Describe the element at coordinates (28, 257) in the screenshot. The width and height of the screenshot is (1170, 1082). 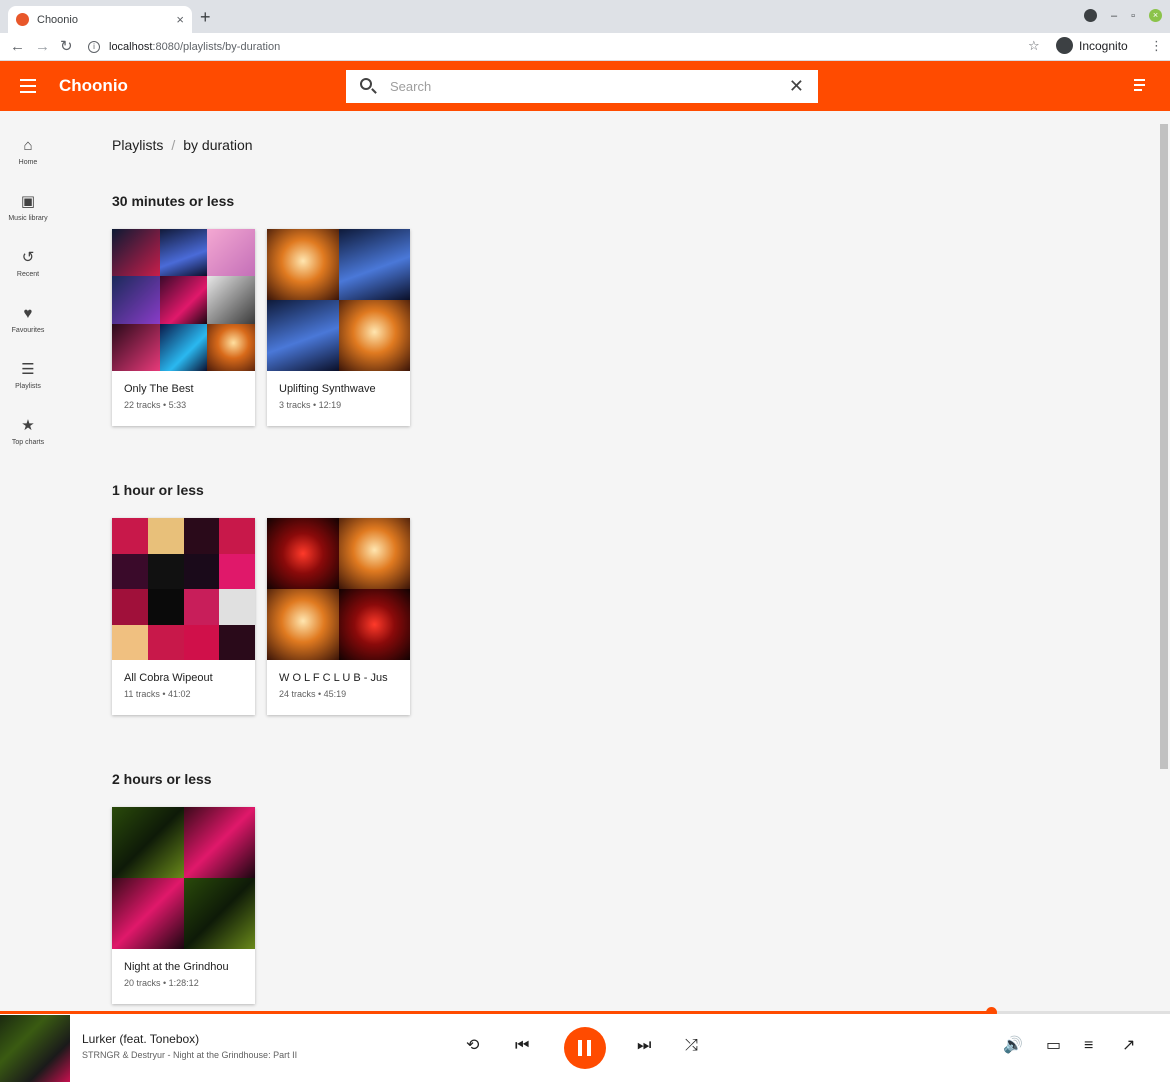
I see `history-icon: ↺` at that location.